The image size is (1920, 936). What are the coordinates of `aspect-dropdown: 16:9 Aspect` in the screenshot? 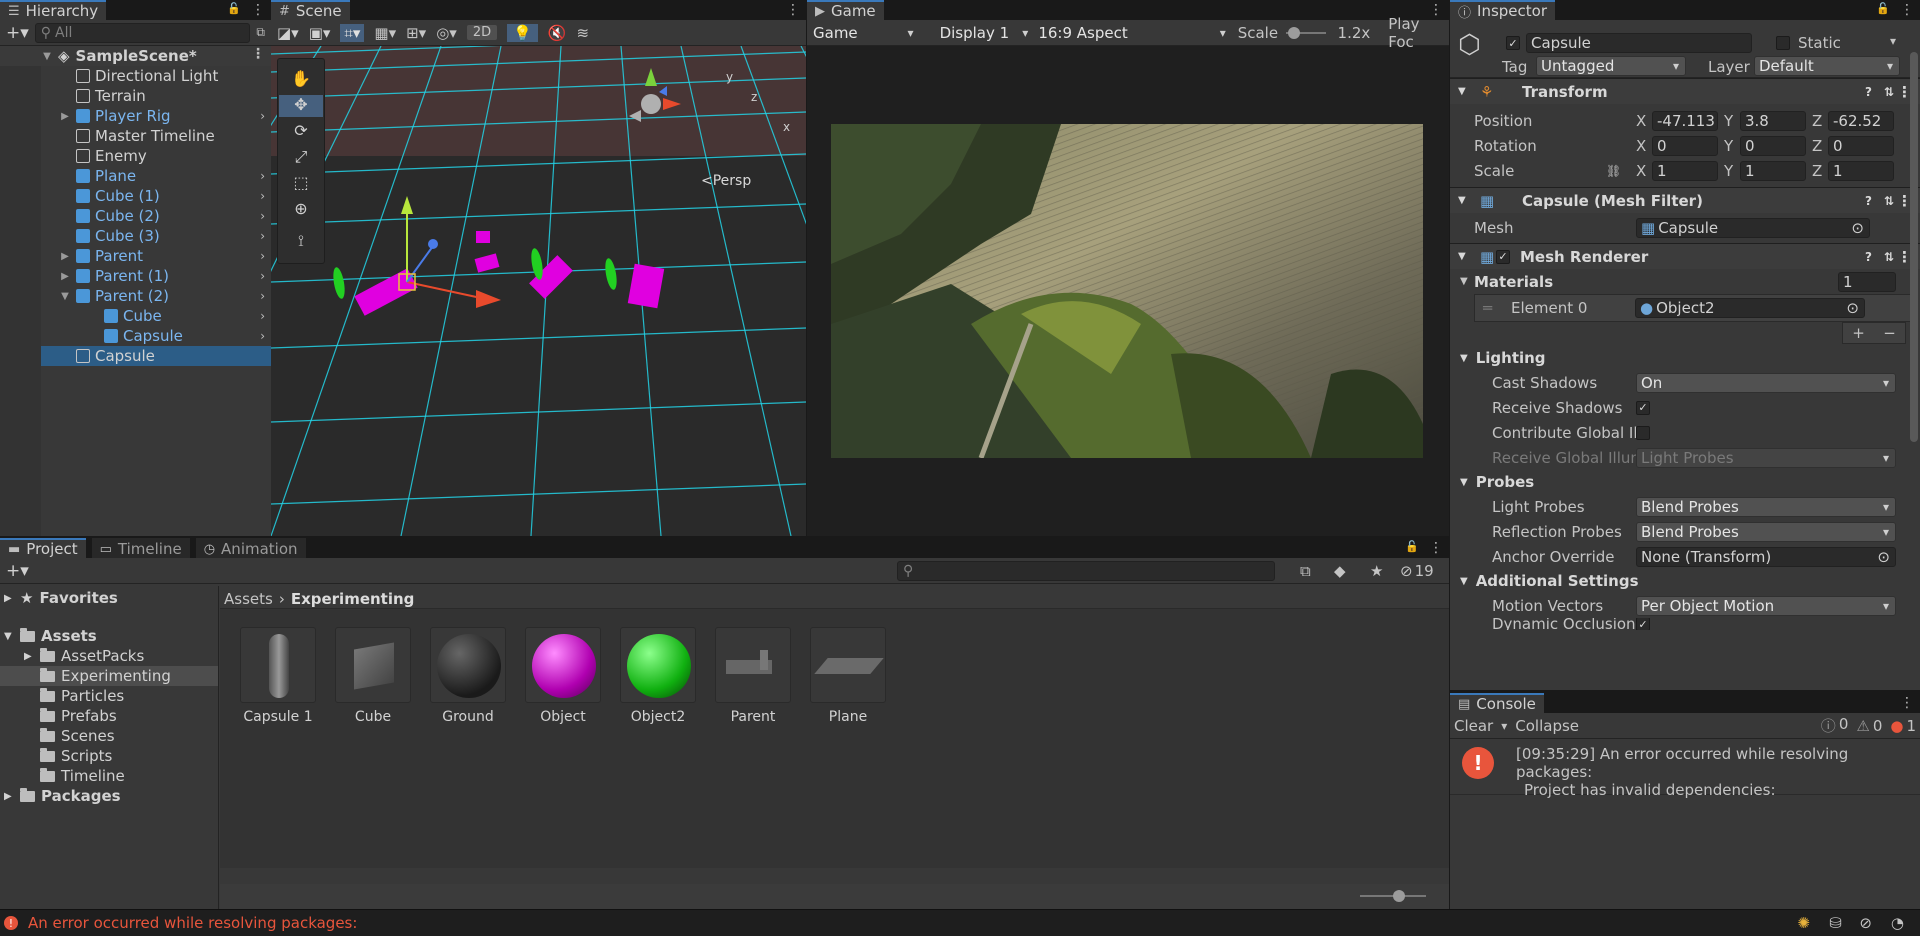 It's located at (1133, 32).